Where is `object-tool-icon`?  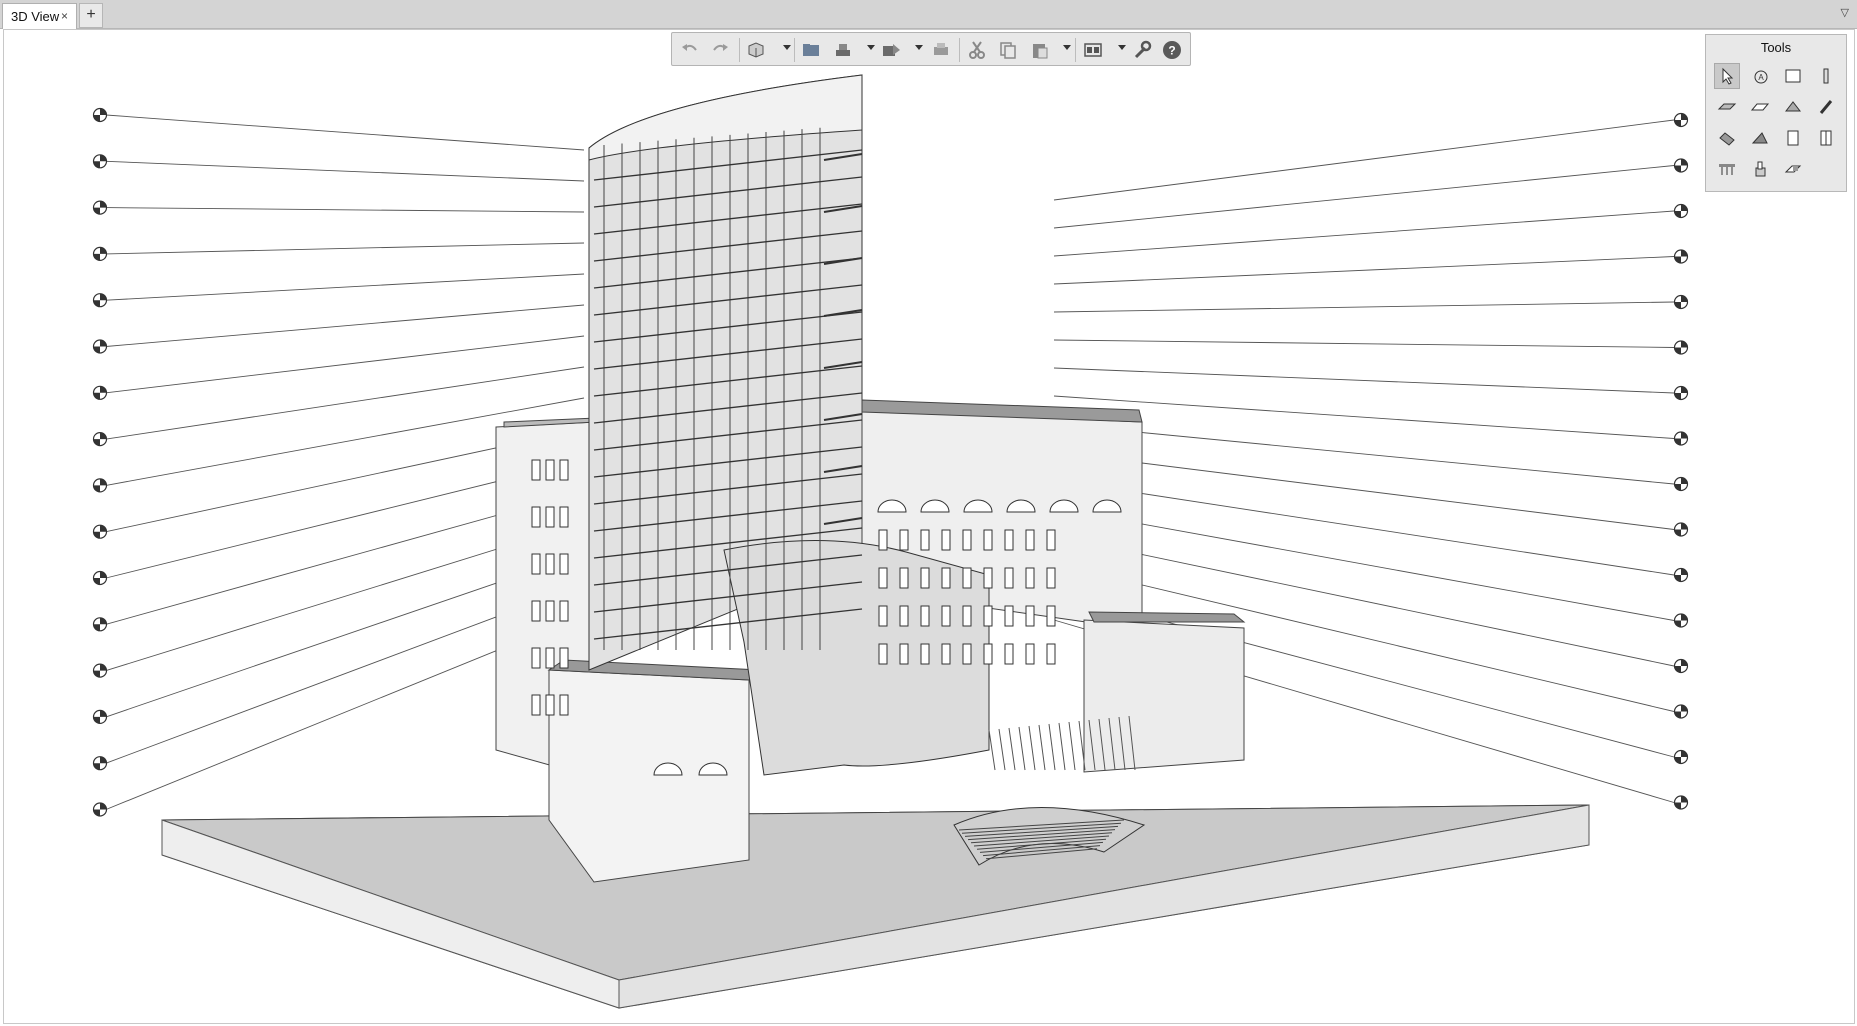
object-tool-icon is located at coordinates (1760, 169).